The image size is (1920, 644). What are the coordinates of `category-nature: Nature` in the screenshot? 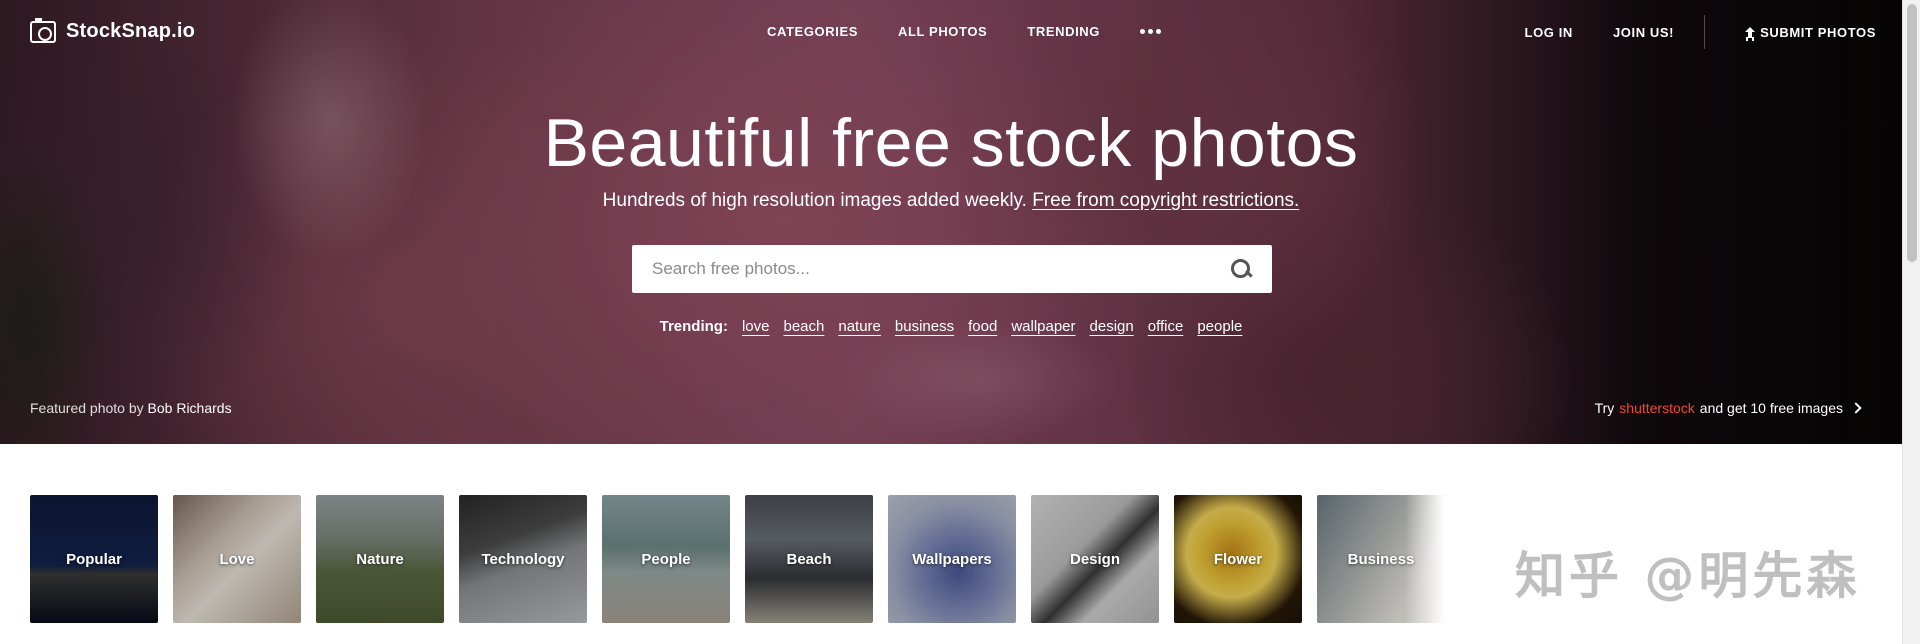 It's located at (380, 559).